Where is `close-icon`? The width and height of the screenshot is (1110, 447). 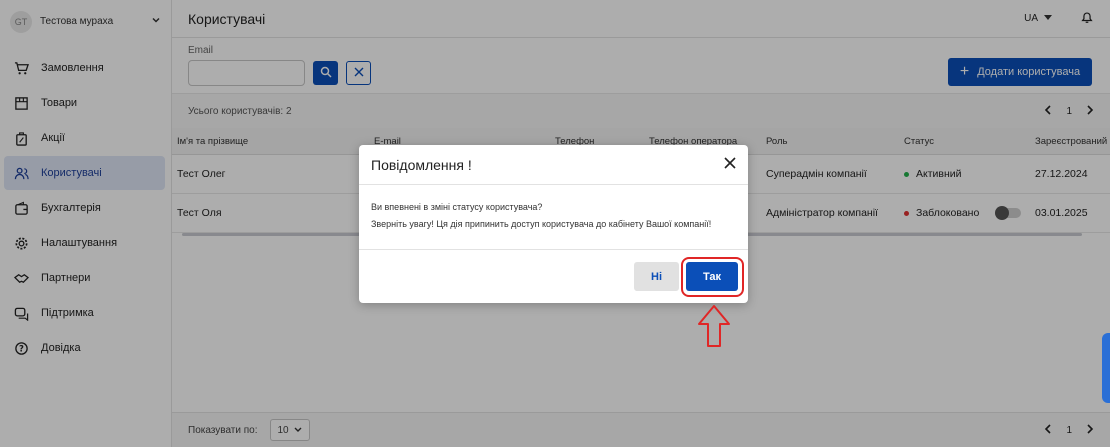 close-icon is located at coordinates (730, 165).